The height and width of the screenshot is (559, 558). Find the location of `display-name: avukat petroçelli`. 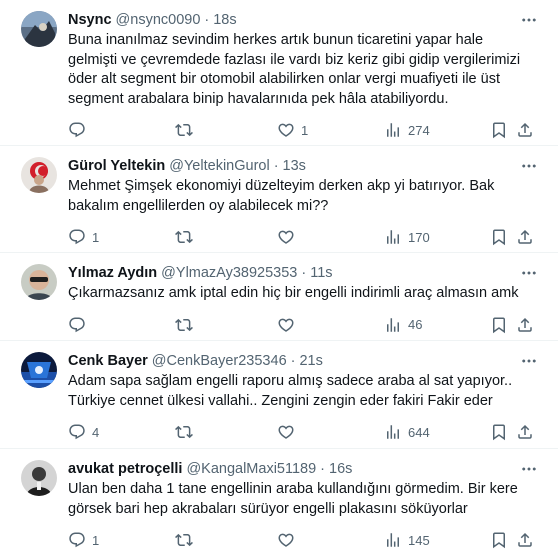

display-name: avukat petroçelli is located at coordinates (125, 469).